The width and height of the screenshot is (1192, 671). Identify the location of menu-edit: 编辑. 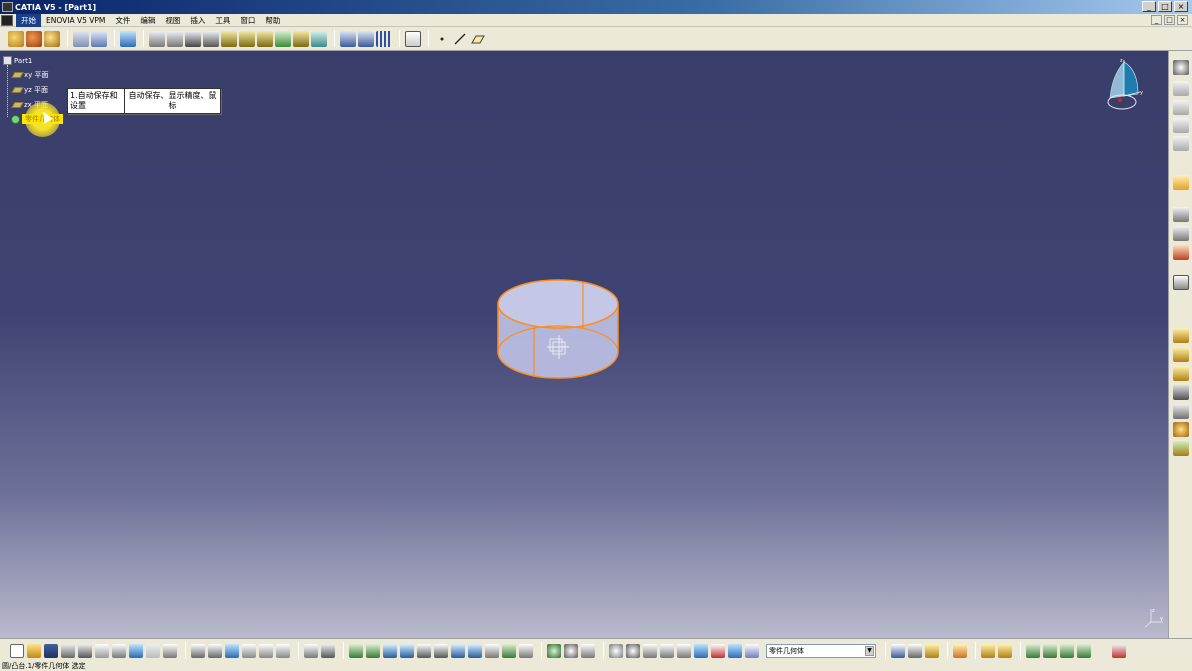
(147, 20).